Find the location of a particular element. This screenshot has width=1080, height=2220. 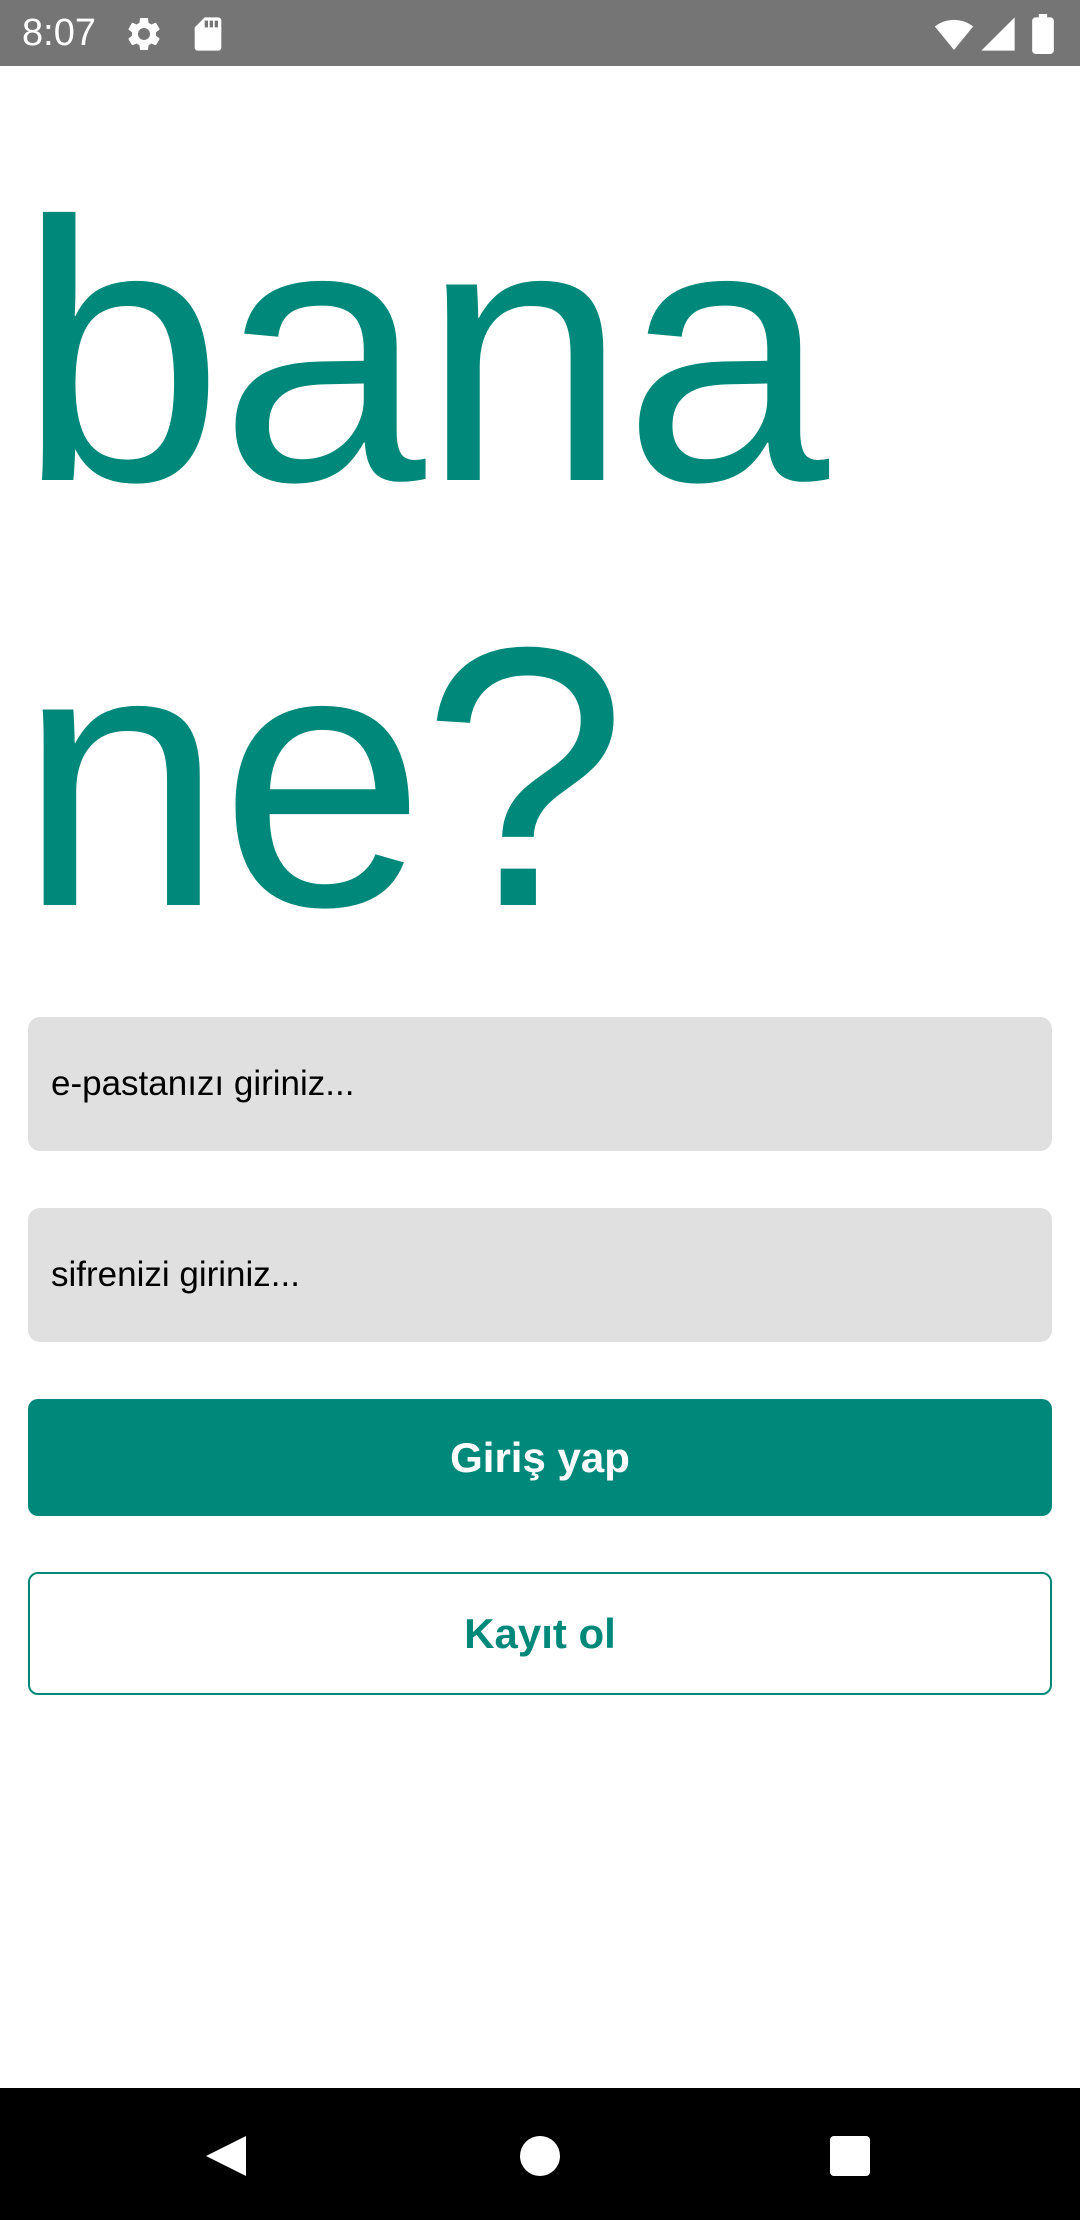

home-icon is located at coordinates (540, 2156).